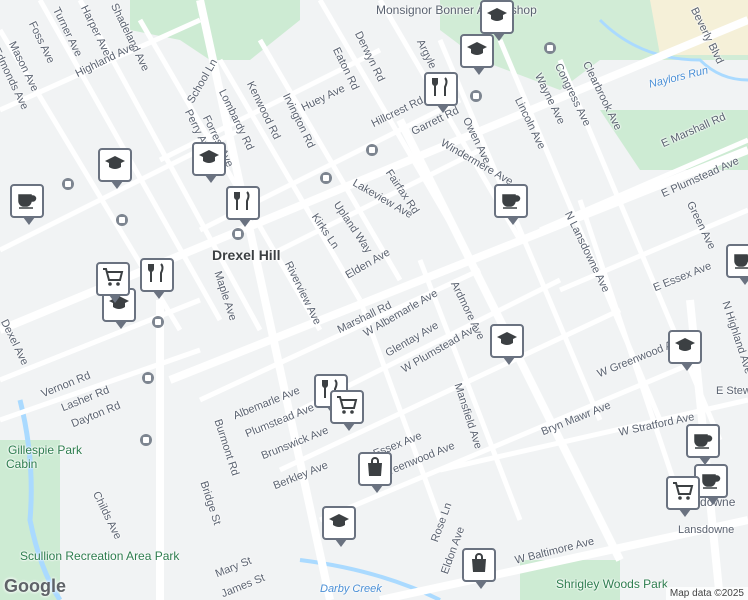  Describe the element at coordinates (351, 589) in the screenshot. I see `water-label: Darby Creek` at that location.